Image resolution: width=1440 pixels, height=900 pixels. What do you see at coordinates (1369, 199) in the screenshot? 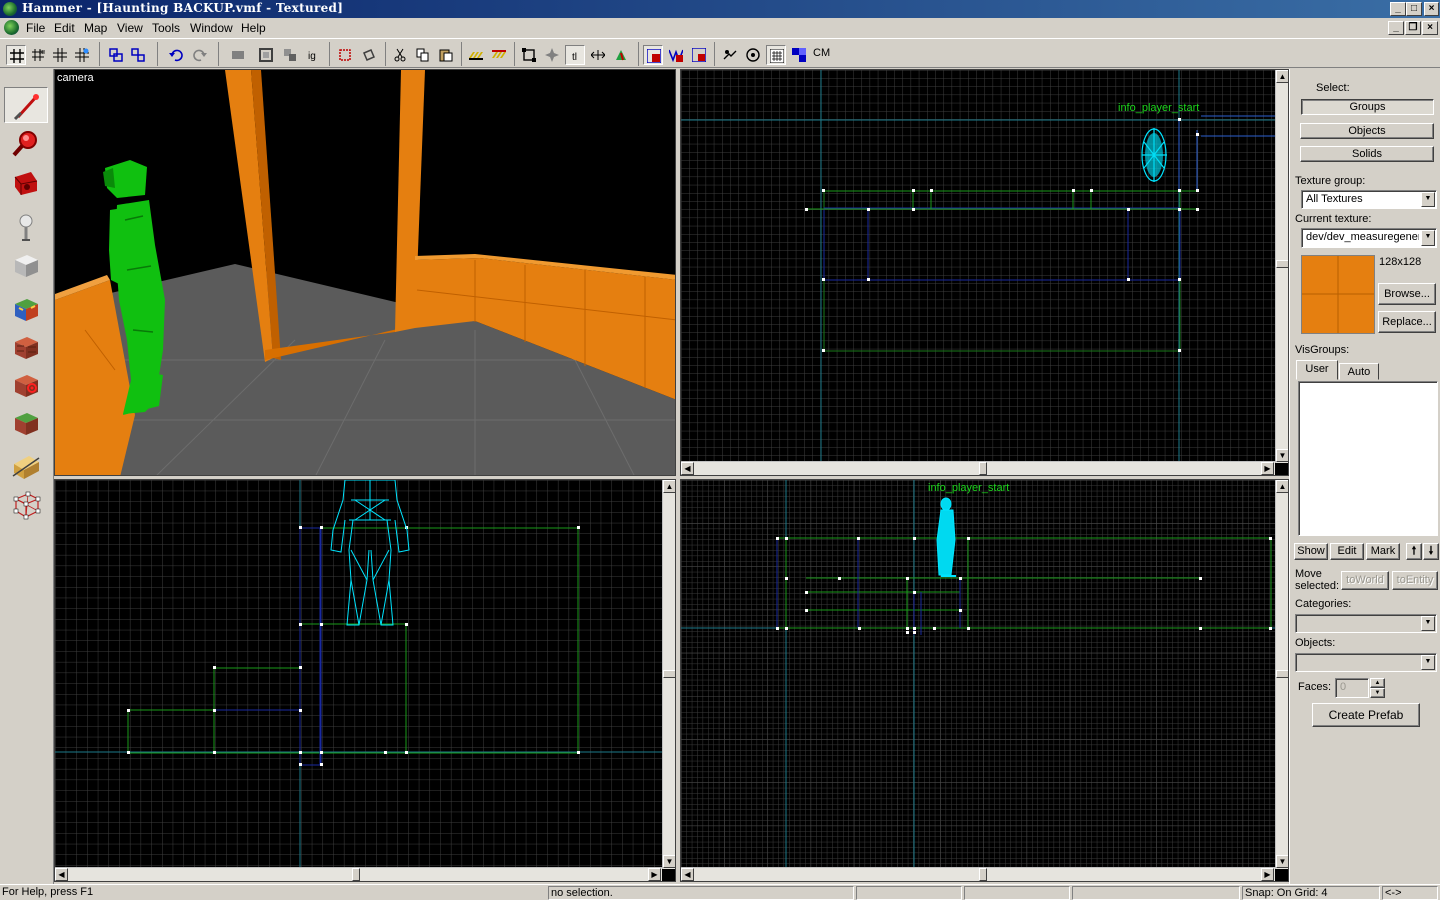
I see `texture-group-select: All Textures ▼` at bounding box center [1369, 199].